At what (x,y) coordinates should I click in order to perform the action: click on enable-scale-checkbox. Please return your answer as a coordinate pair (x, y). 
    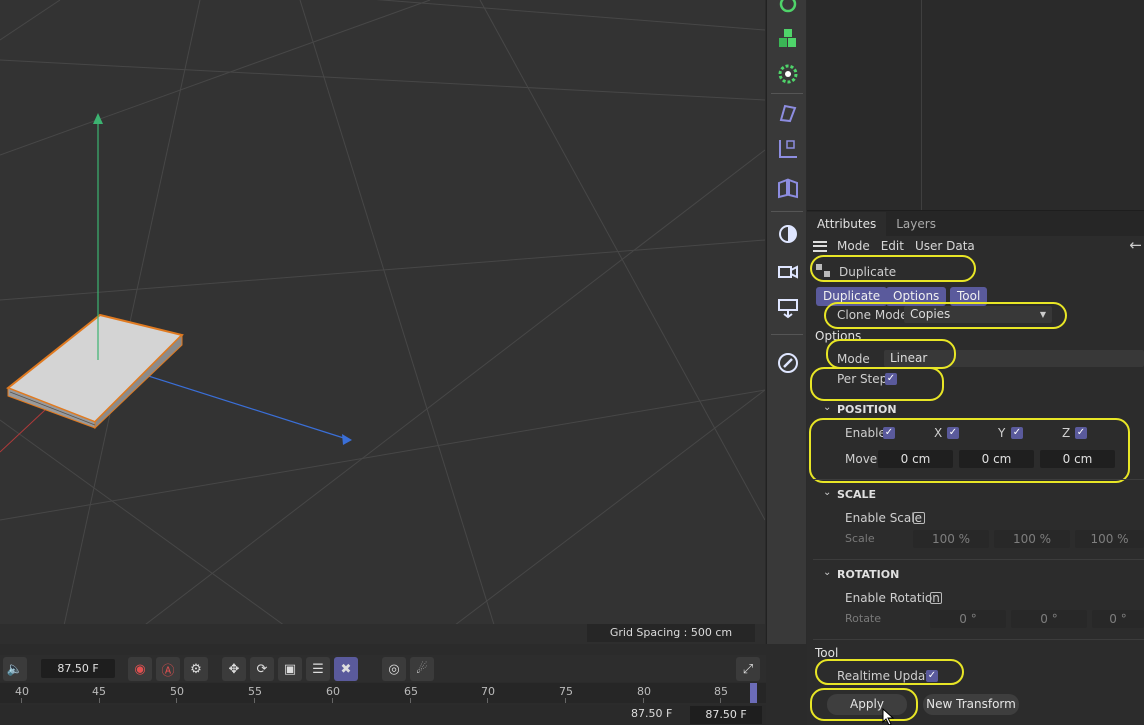
    Looking at the image, I should click on (919, 518).